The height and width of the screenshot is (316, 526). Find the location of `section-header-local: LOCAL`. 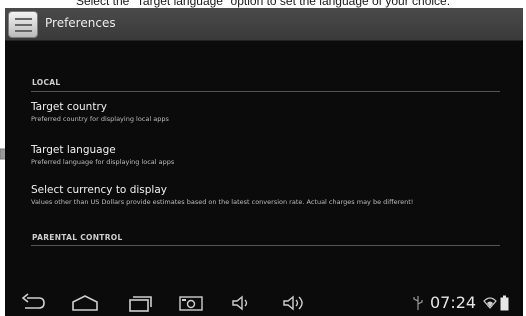

section-header-local: LOCAL is located at coordinates (46, 82).